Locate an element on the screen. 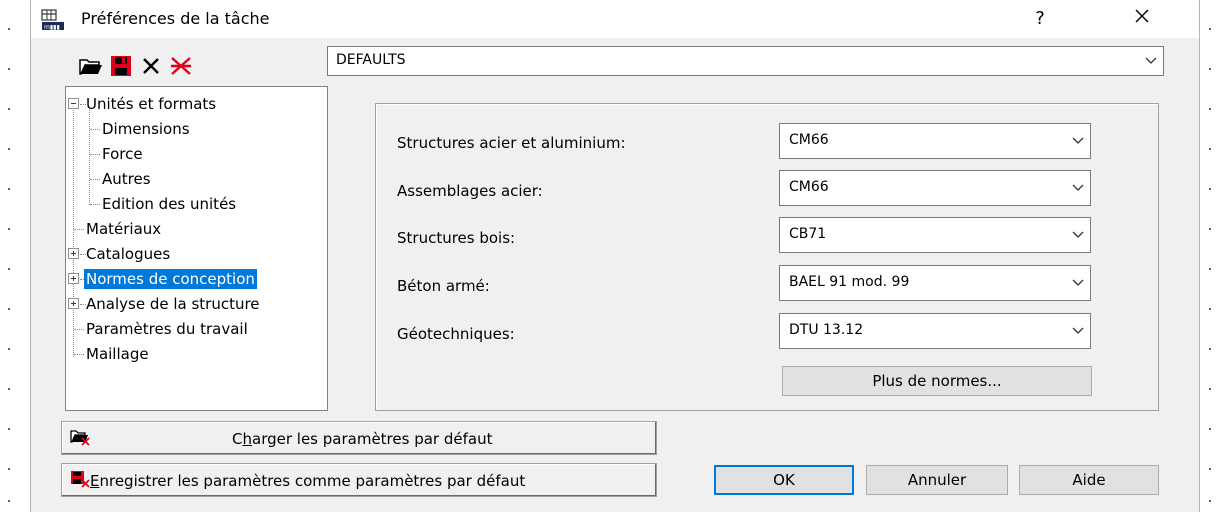 The height and width of the screenshot is (512, 1216). open-button is located at coordinates (91, 66).